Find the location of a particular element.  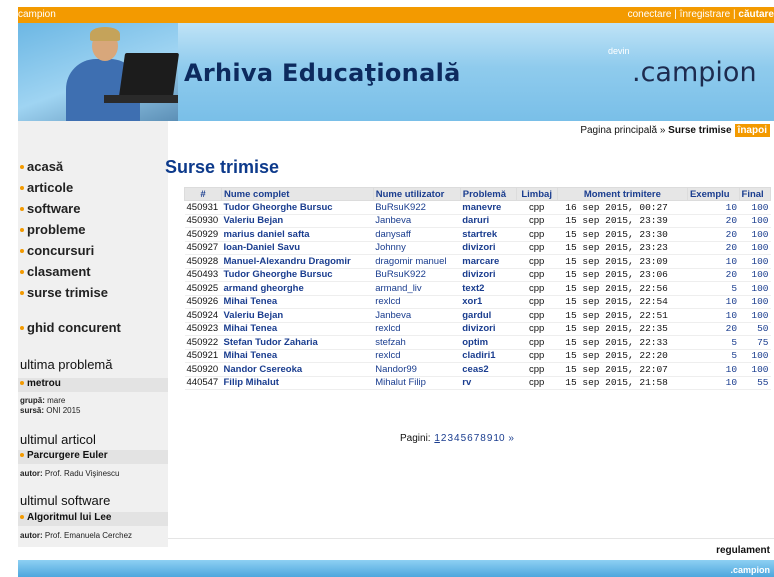

last-software-link: Algoritmul lui Lee is located at coordinates (93, 519).